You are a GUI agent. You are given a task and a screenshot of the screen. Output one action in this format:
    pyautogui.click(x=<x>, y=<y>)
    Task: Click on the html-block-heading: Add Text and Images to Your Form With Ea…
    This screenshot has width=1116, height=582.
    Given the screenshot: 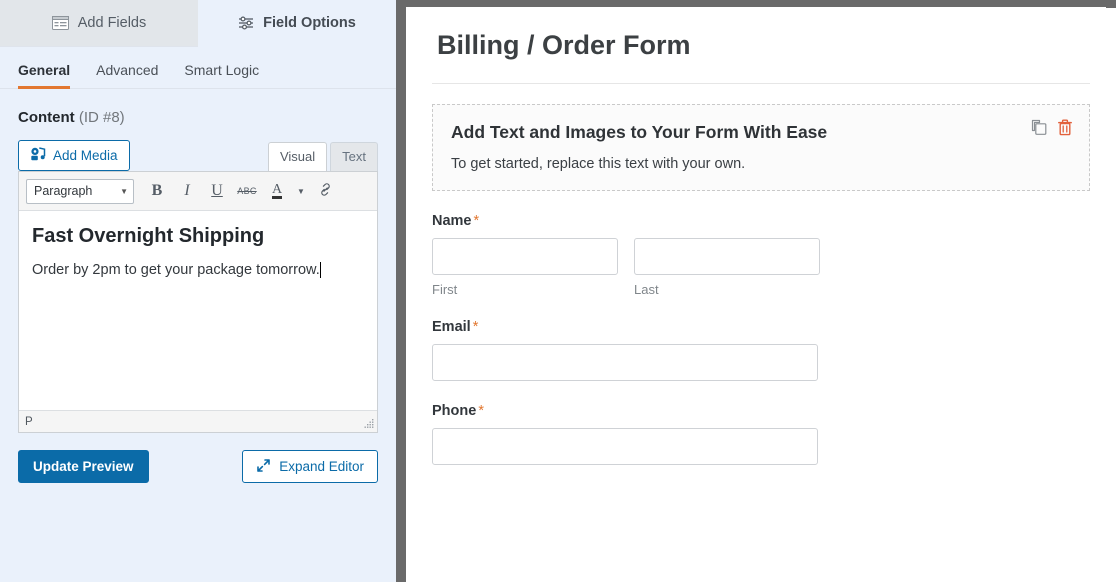 What is the action you would take?
    pyautogui.click(x=639, y=132)
    